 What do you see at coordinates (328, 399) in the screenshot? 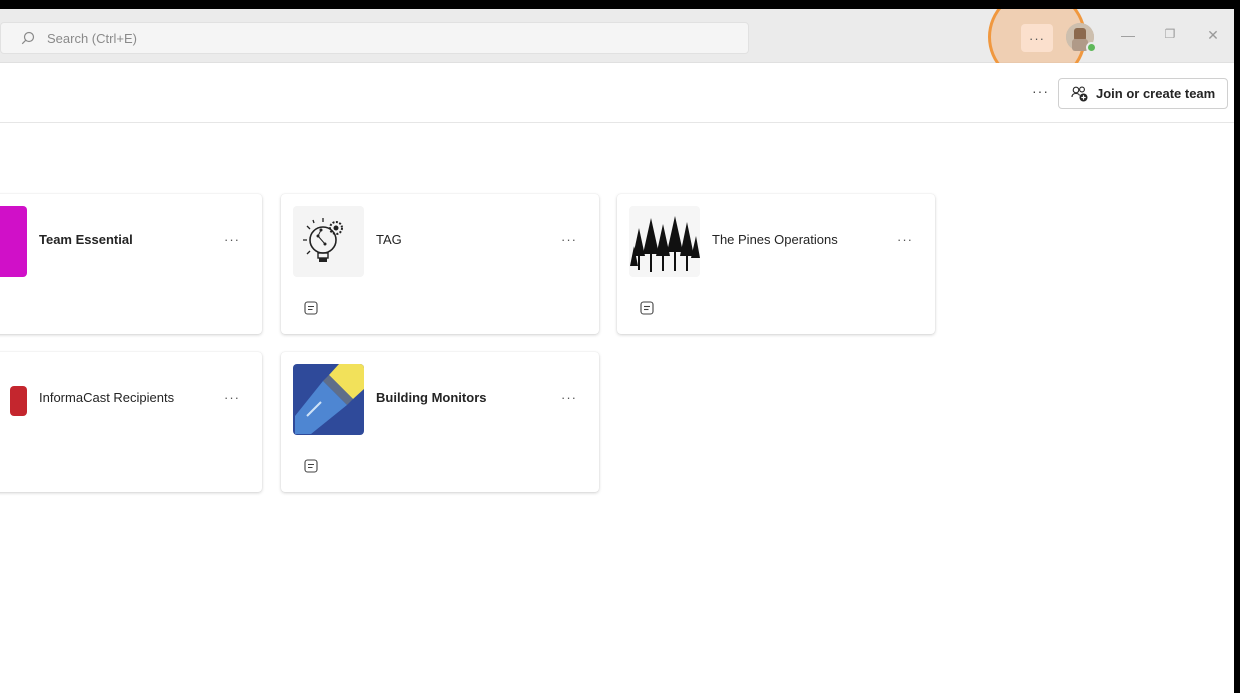
I see `flashlight-icon` at bounding box center [328, 399].